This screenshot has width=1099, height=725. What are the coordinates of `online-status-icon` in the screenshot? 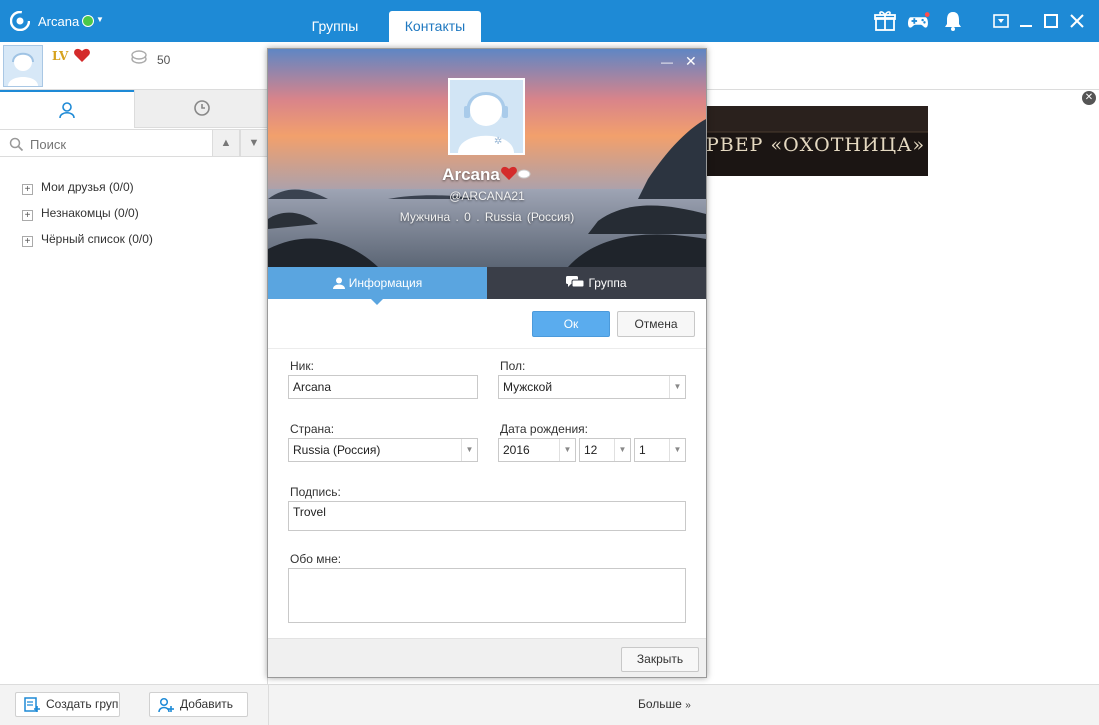 It's located at (88, 21).